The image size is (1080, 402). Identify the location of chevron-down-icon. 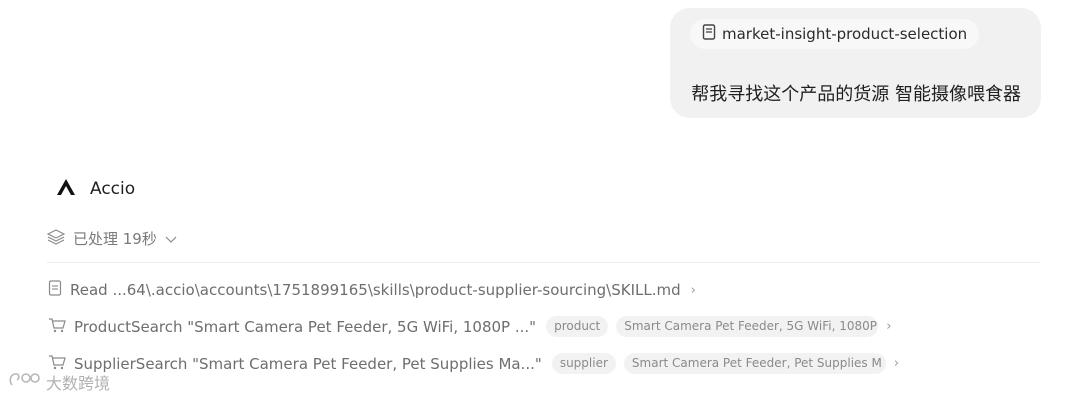
(171, 239).